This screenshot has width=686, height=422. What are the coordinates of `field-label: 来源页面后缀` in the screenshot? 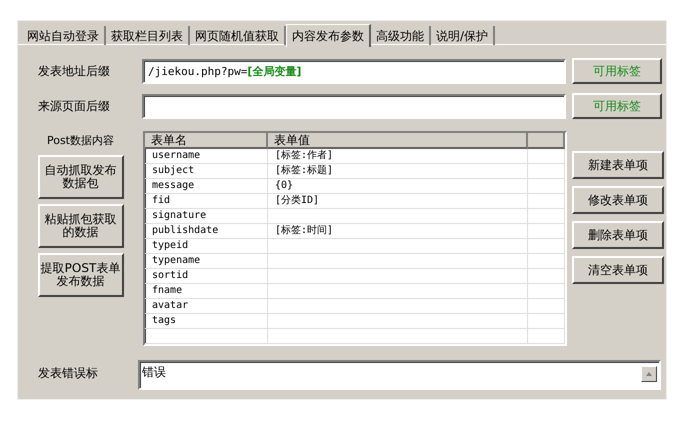 It's located at (74, 106).